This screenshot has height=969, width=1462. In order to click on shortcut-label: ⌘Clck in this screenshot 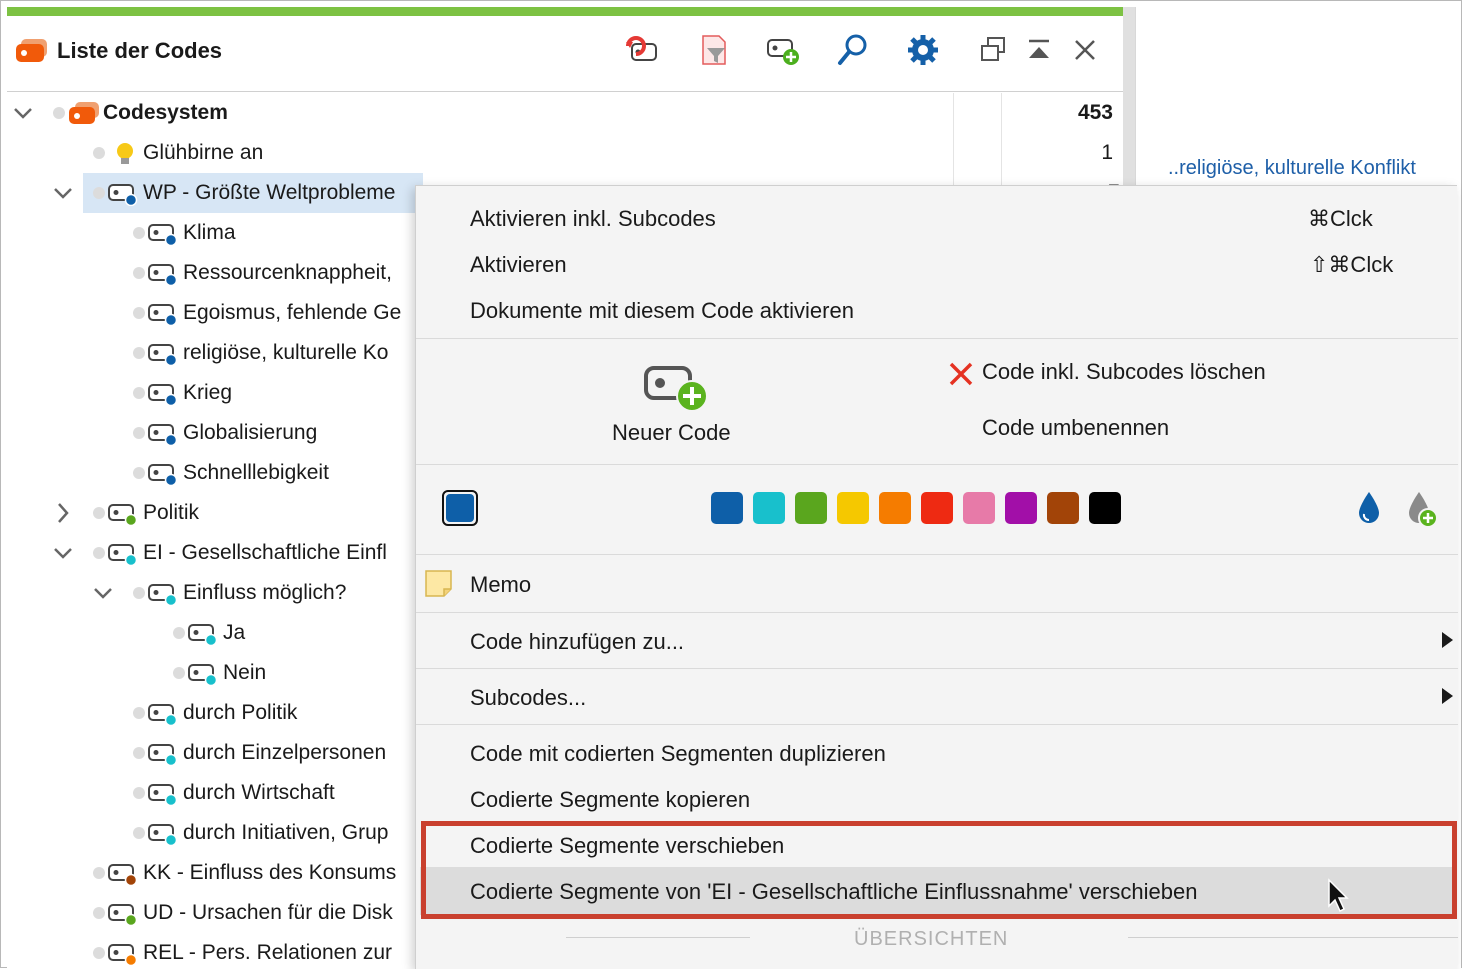, I will do `click(1340, 218)`.